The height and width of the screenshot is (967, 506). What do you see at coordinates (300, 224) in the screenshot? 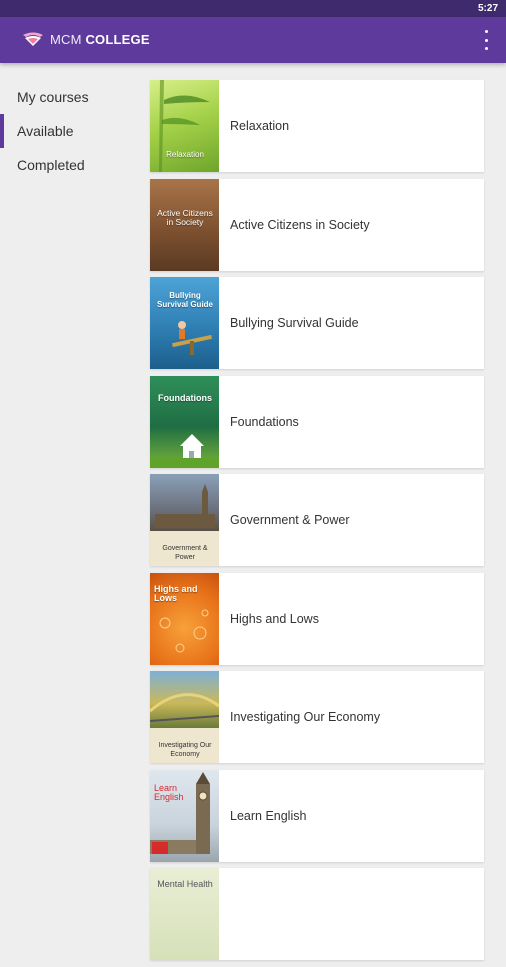
I see `course-title: Active Citizens in Society` at bounding box center [300, 224].